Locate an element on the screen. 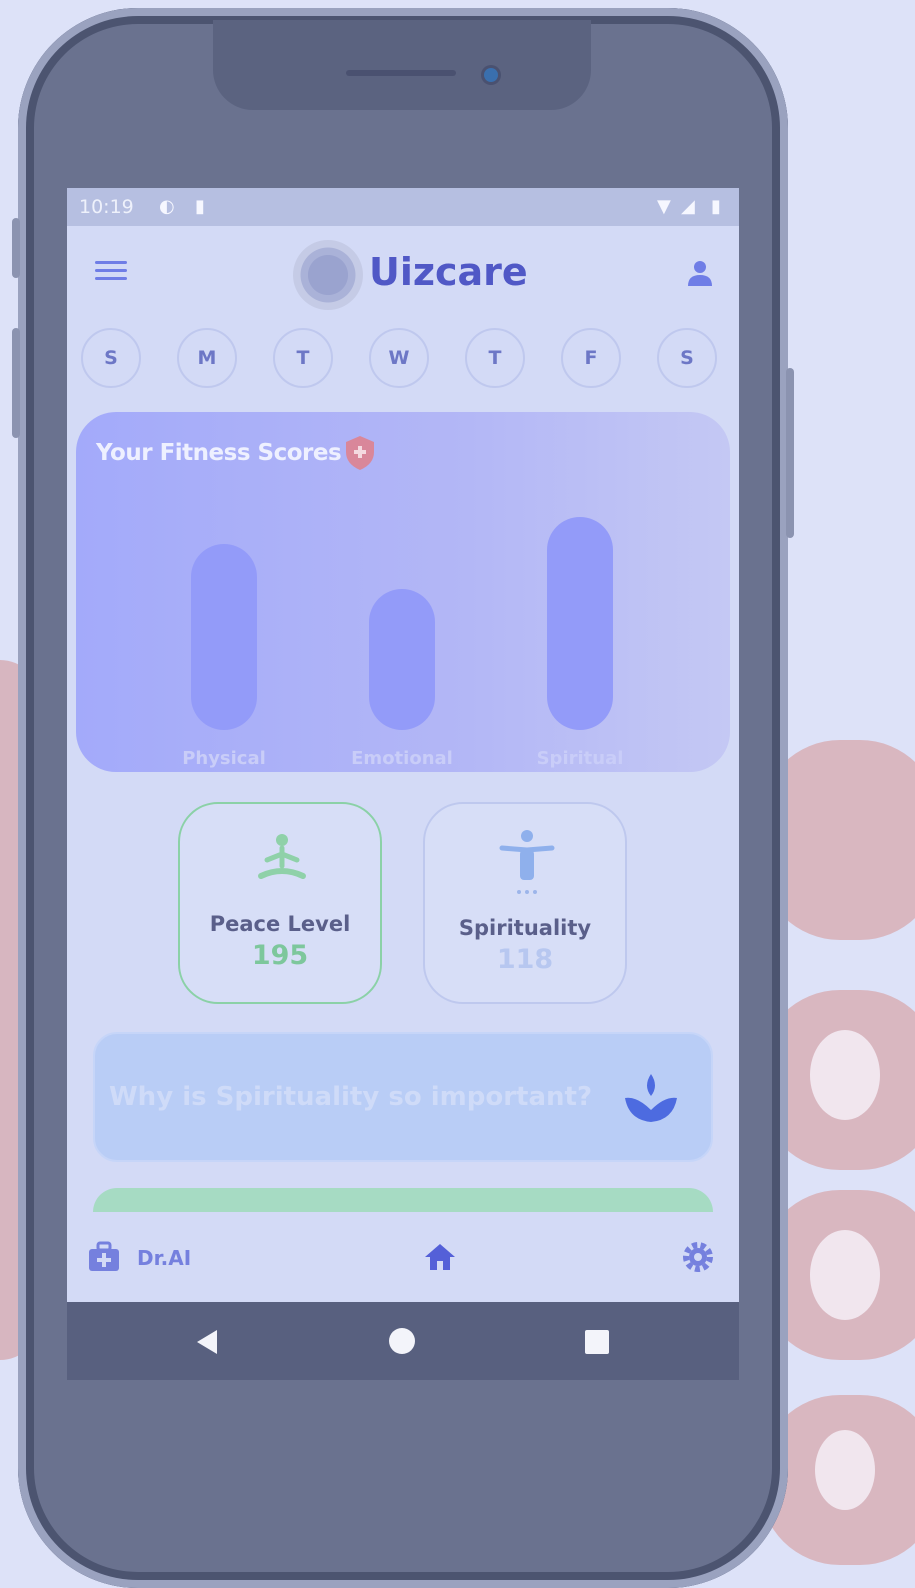  peace-level-label: Peace Level is located at coordinates (280, 924).